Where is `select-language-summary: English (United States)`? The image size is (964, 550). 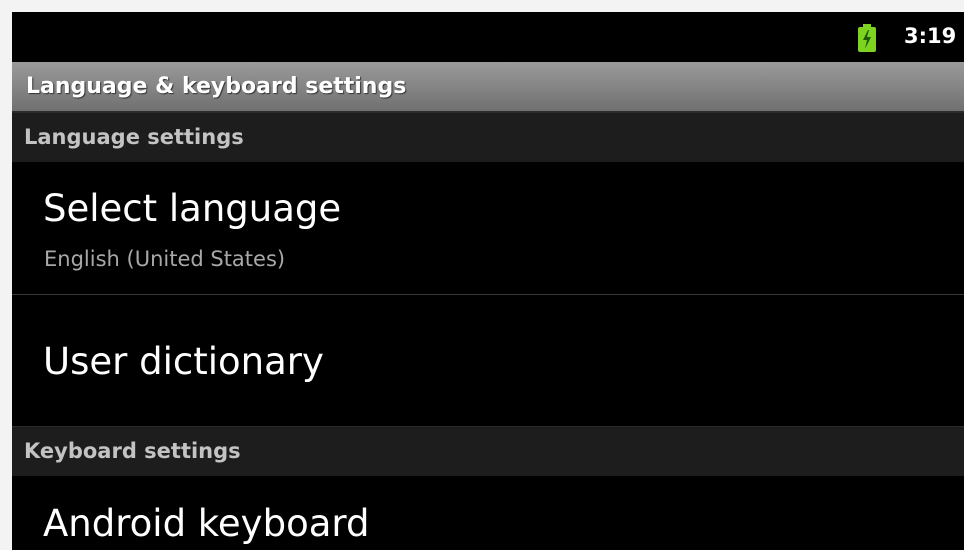 select-language-summary: English (United States) is located at coordinates (165, 259).